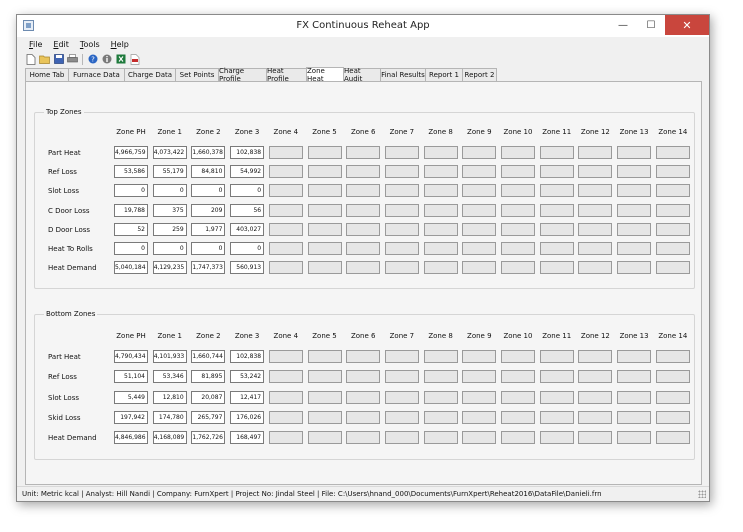 This screenshot has height=532, width=743. Describe the element at coordinates (131, 417) in the screenshot. I see `value-field: 197,942` at that location.